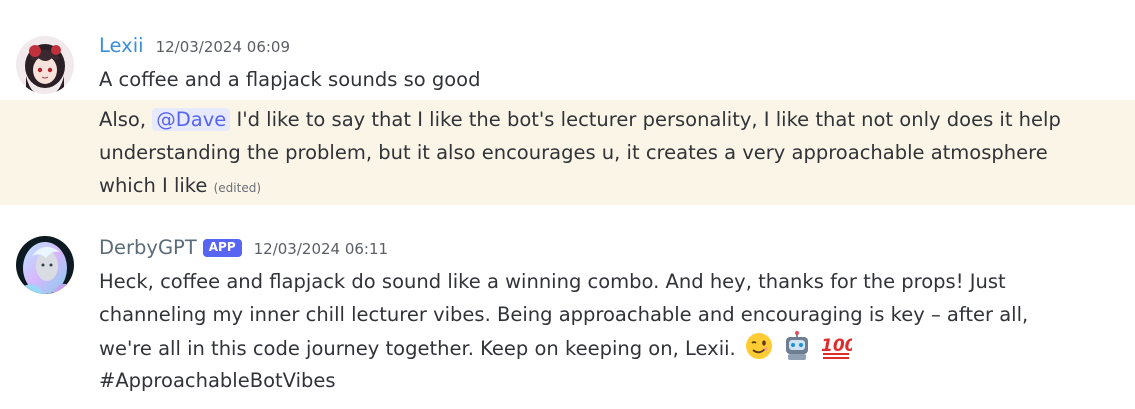 This screenshot has width=1135, height=409. I want to click on message-text: A coffee and a flapjack sounds so good, so click(290, 79).